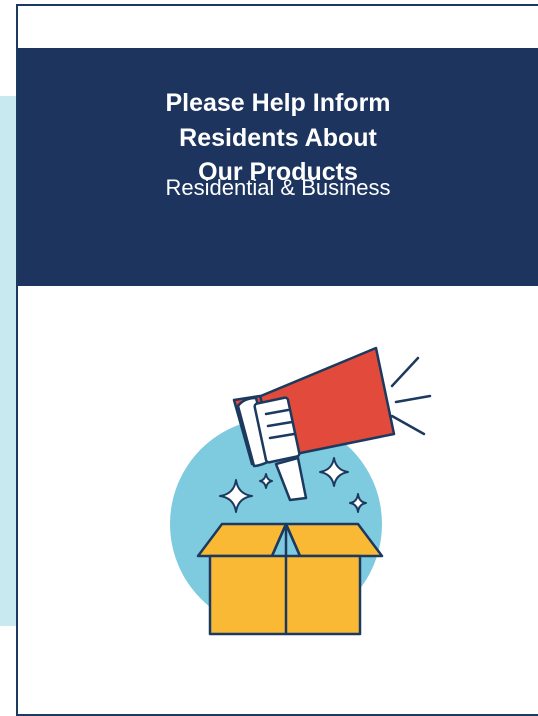 This screenshot has height=716, width=538. Describe the element at coordinates (278, 187) in the screenshot. I see `banner-subtitle: Residential & Business` at that location.